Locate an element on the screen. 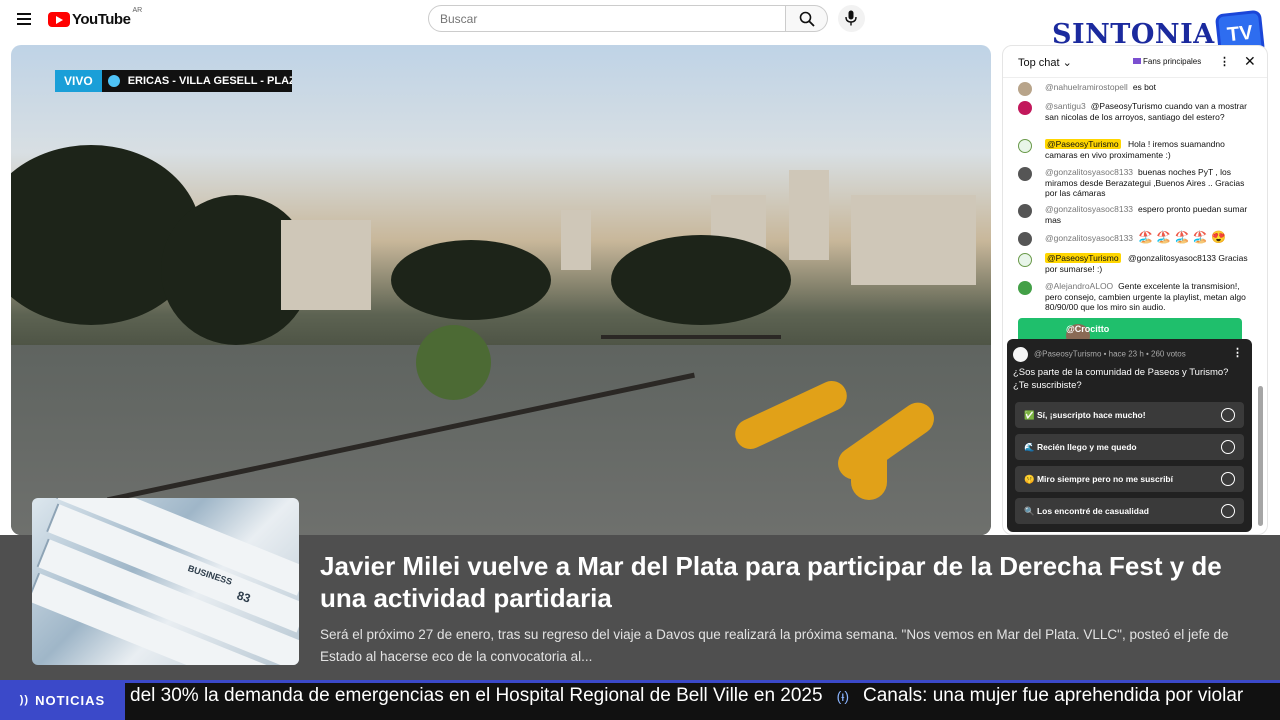 The image size is (1280, 720). poll-meta: @PaseosyTurismo • hace 23 h • 260 votos is located at coordinates (1099, 354).